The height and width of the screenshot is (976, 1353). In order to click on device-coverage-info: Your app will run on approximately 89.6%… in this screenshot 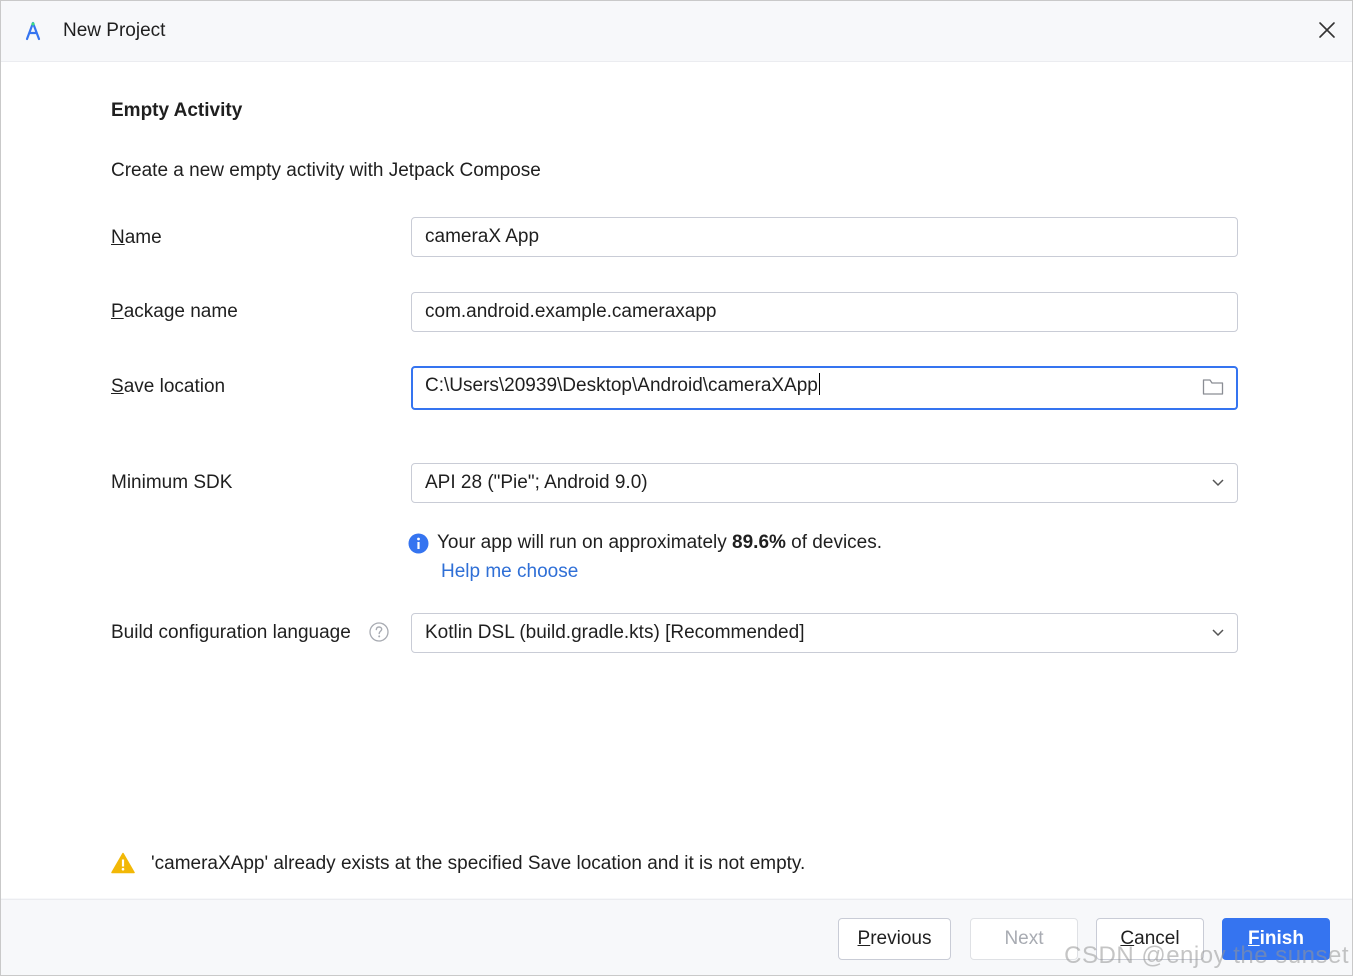, I will do `click(659, 543)`.